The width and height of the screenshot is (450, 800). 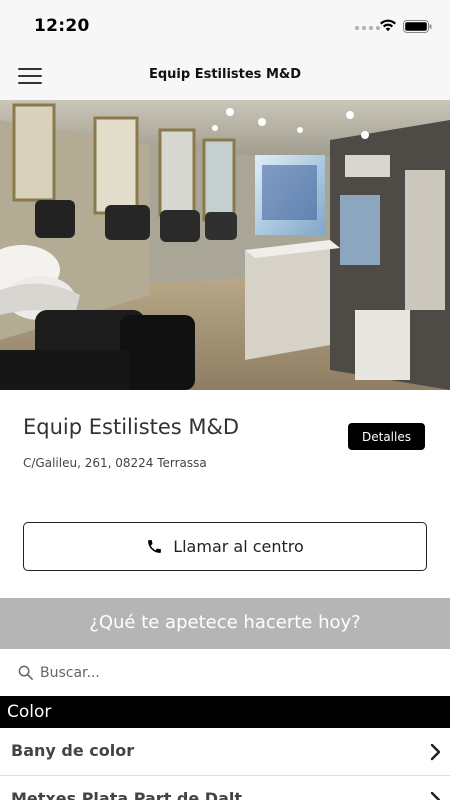 I want to click on wifi-icon, so click(x=388, y=25).